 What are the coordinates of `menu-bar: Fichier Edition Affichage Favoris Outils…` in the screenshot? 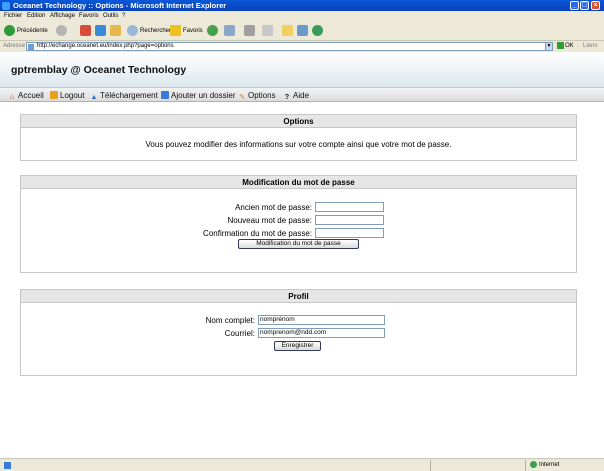 It's located at (302, 16).